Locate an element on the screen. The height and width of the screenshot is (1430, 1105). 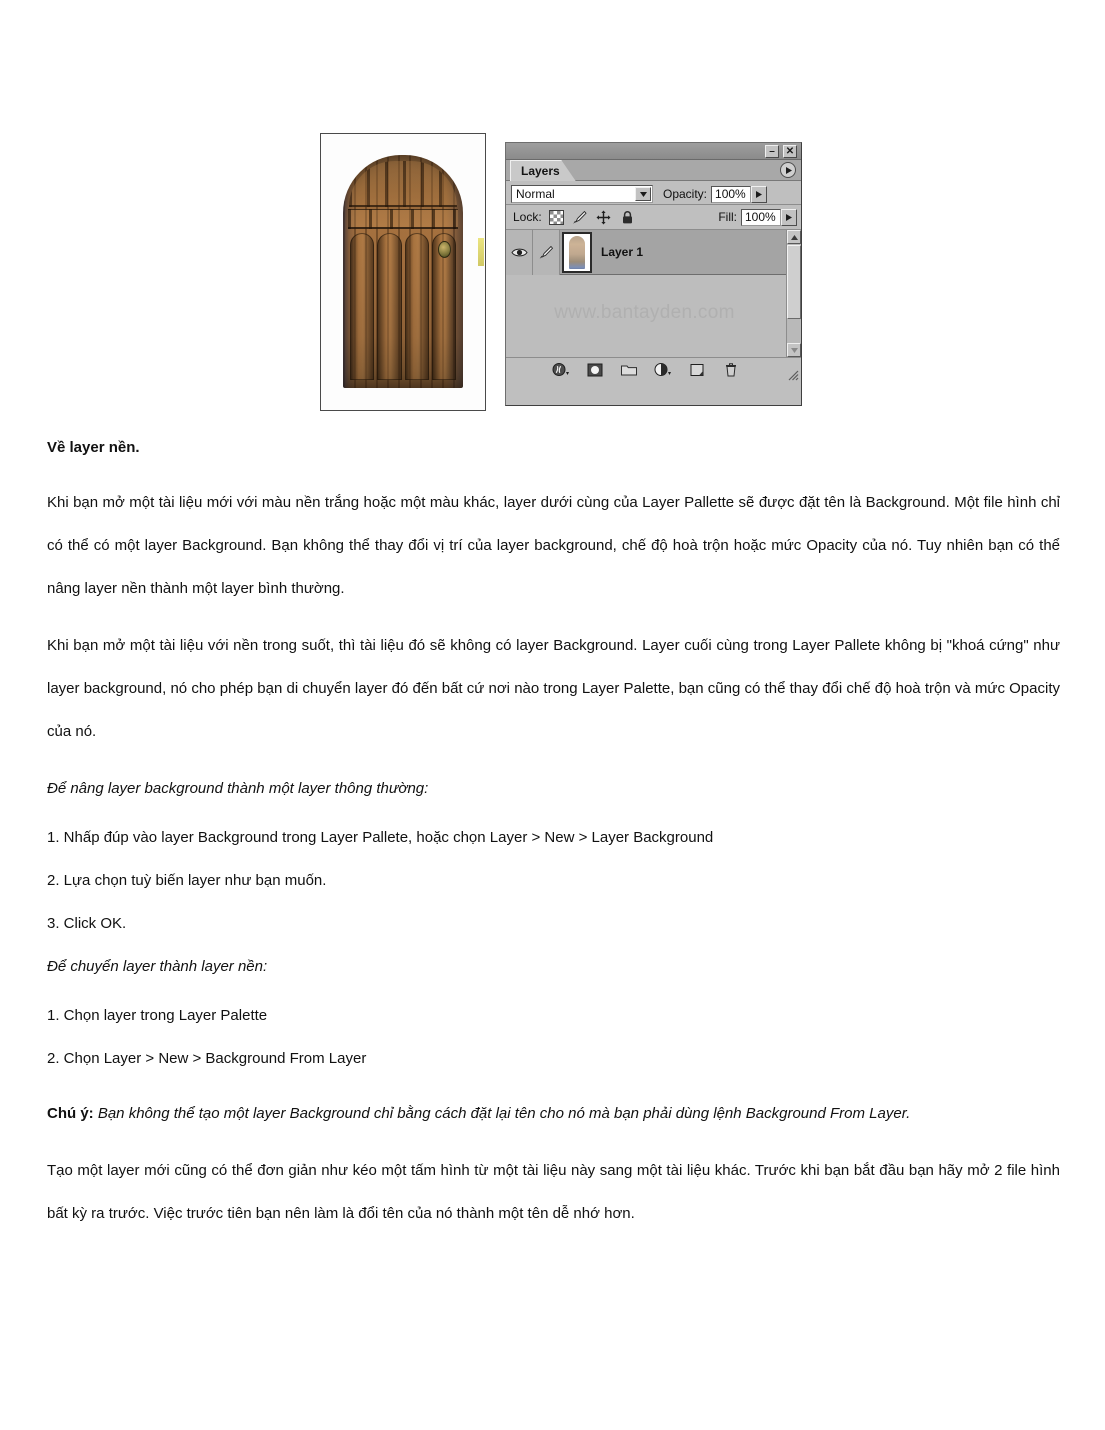
fill-label: Fill: is located at coordinates (727, 217).